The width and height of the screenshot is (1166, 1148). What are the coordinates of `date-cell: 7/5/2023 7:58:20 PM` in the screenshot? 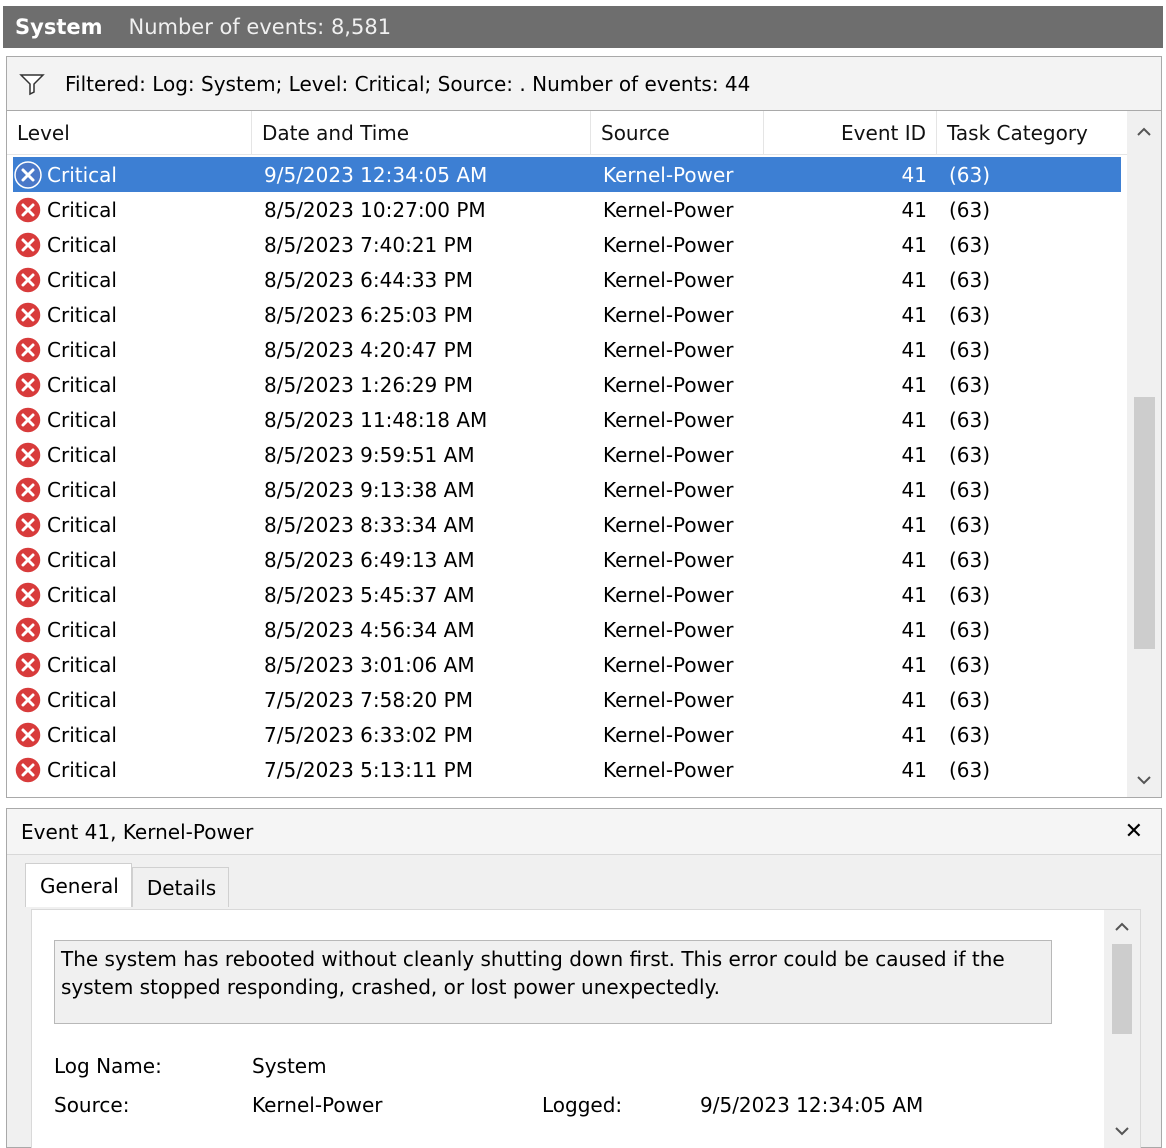 It's located at (368, 699).